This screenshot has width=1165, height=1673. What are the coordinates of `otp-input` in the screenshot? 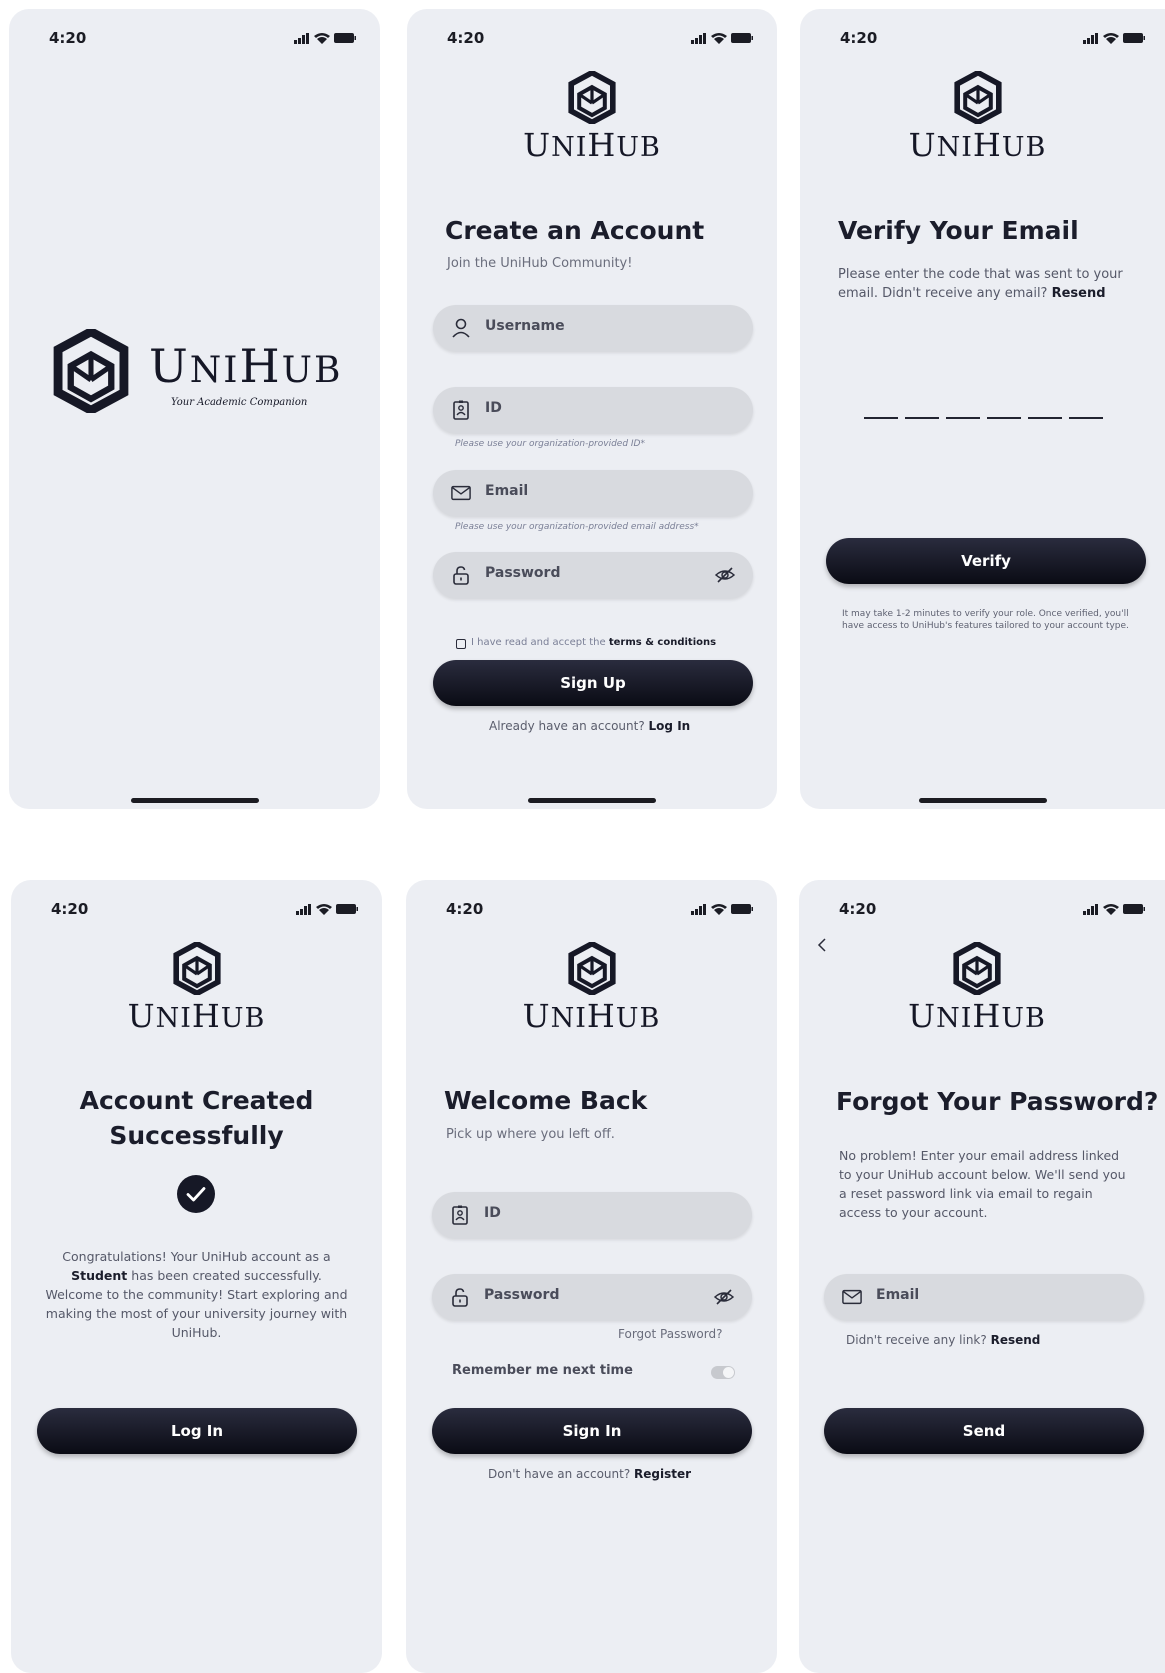 It's located at (984, 422).